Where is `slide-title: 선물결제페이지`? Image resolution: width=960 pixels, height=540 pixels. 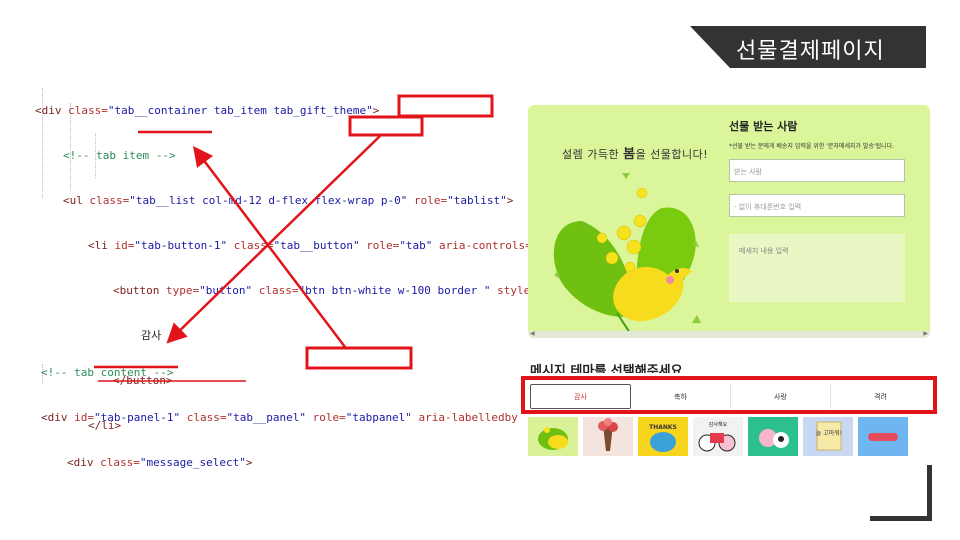 slide-title: 선물결제페이지 is located at coordinates (810, 51).